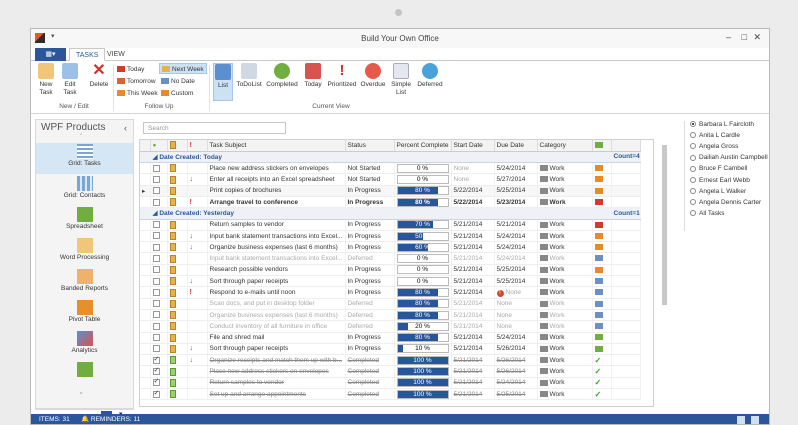 Image resolution: width=798 pixels, height=425 pixels. Describe the element at coordinates (136, 81) in the screenshot. I see `followup-tomorrow: Tomorrow` at that location.